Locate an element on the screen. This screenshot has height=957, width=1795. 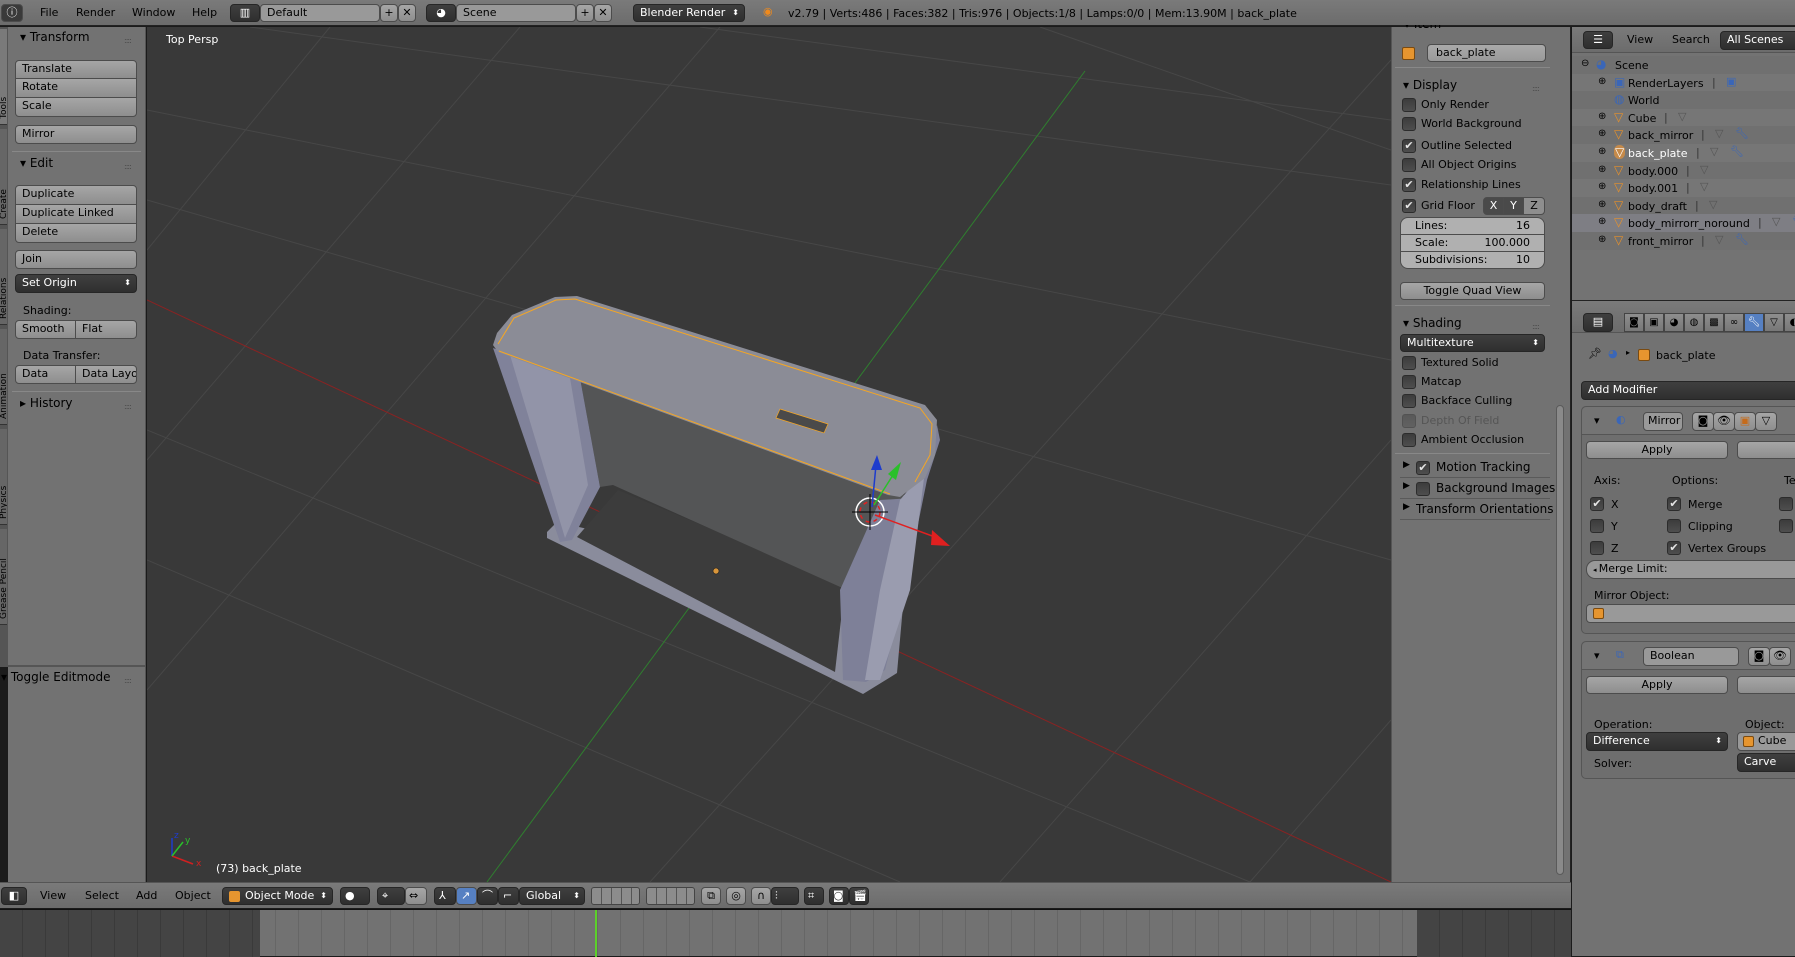
set-origin-dropdown: Set Origin ⬍ is located at coordinates (76, 283).